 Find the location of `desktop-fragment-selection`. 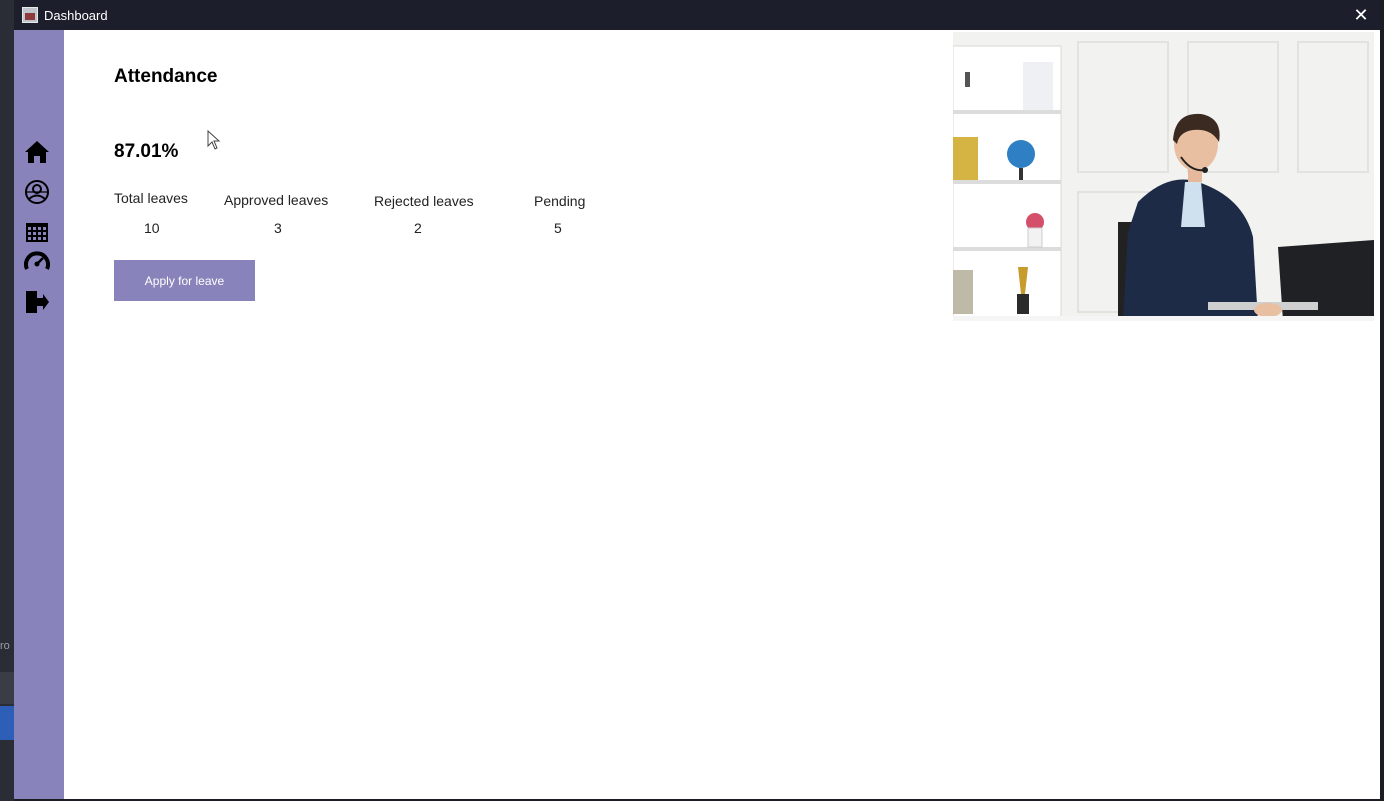

desktop-fragment-selection is located at coordinates (7, 723).